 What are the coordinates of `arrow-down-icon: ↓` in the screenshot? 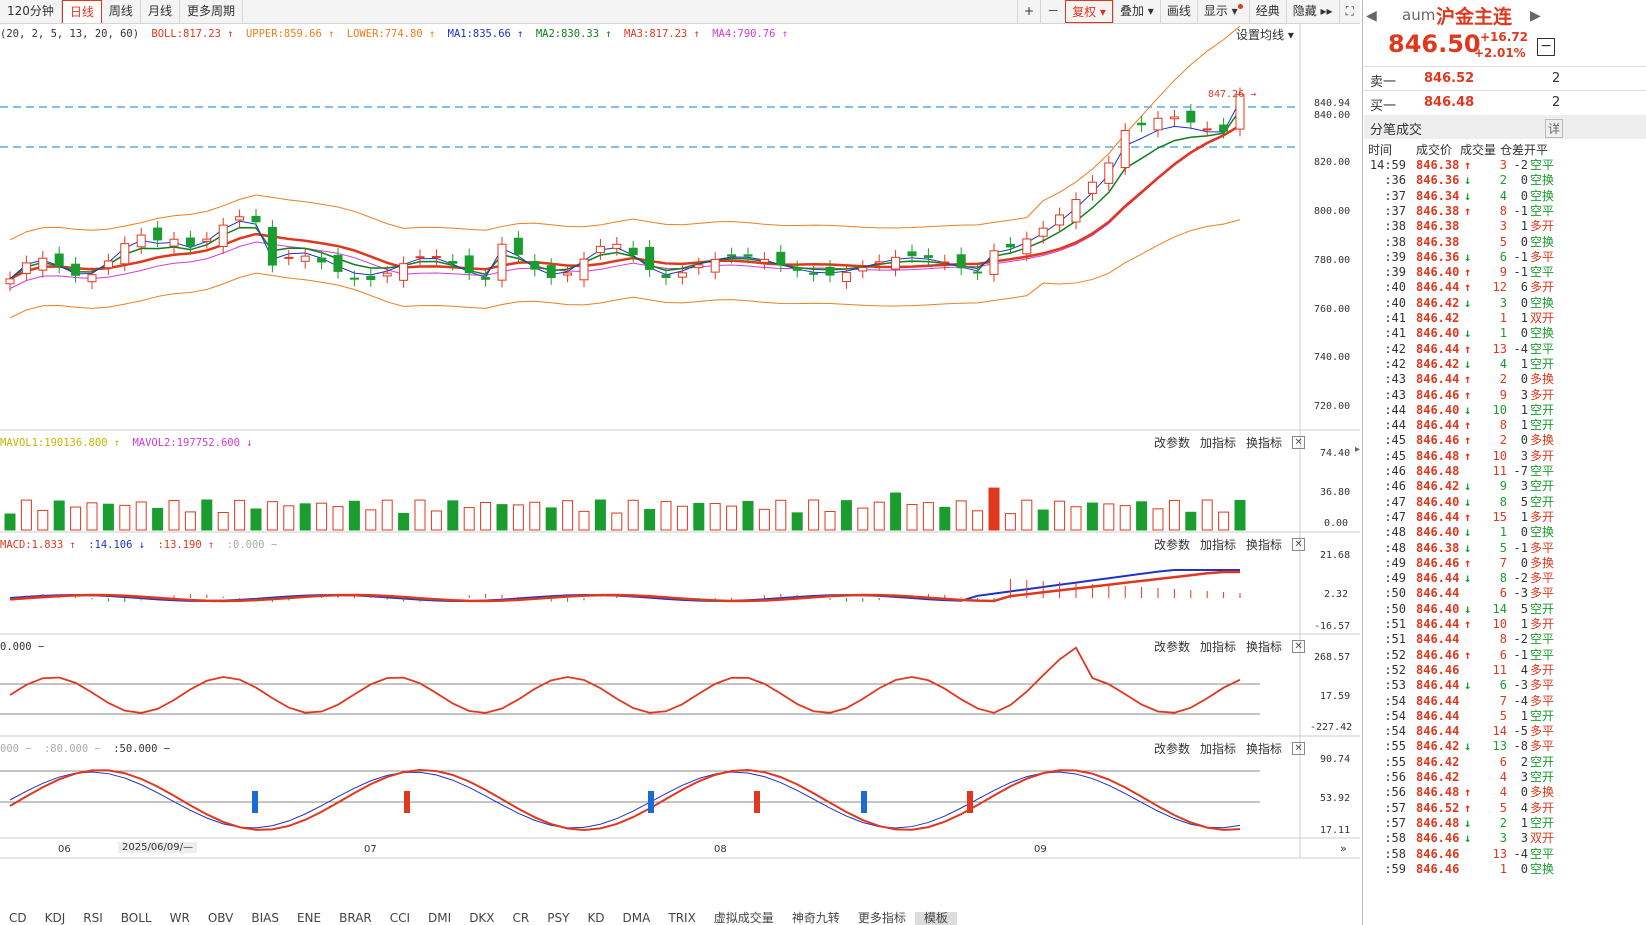 It's located at (1468, 195).